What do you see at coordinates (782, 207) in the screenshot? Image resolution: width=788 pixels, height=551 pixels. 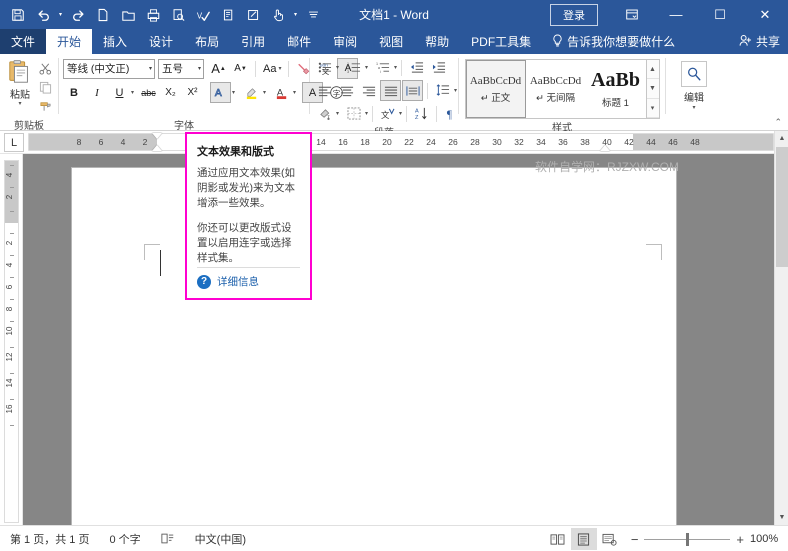 I see `scroll-thumb` at bounding box center [782, 207].